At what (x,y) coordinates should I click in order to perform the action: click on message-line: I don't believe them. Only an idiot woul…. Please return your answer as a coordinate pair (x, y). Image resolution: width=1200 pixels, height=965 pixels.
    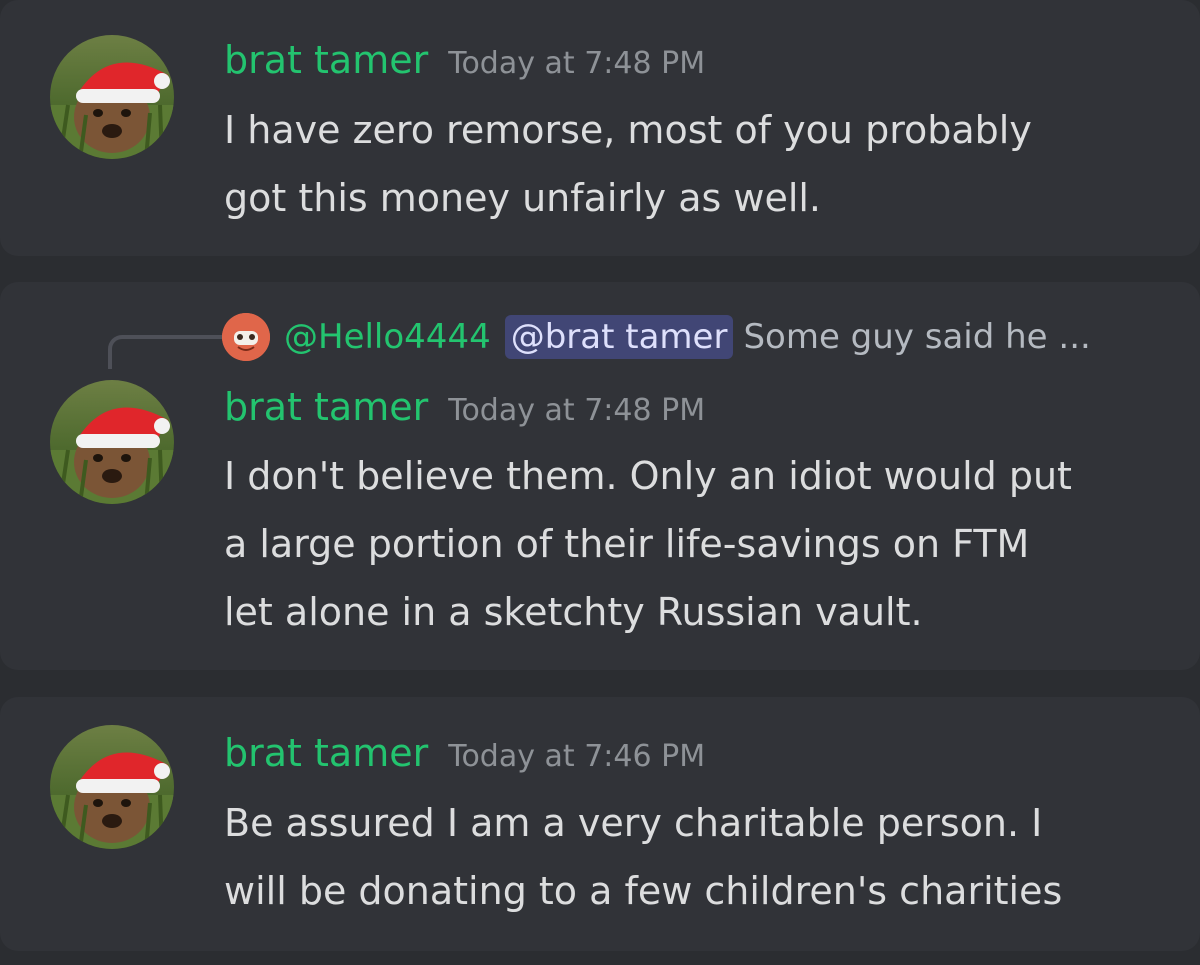
    Looking at the image, I should click on (648, 476).